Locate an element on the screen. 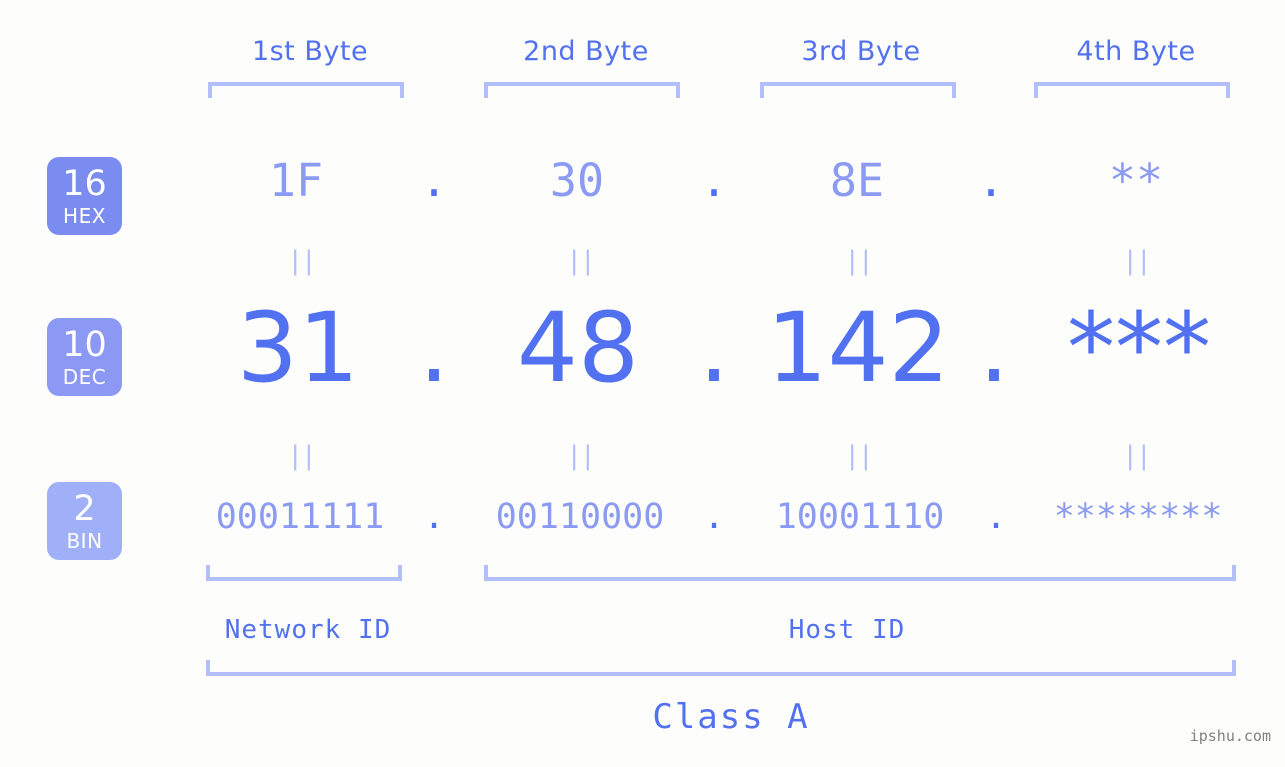 Image resolution: width=1285 pixels, height=767 pixels. base-badge-bin-number: 2 is located at coordinates (84, 508).